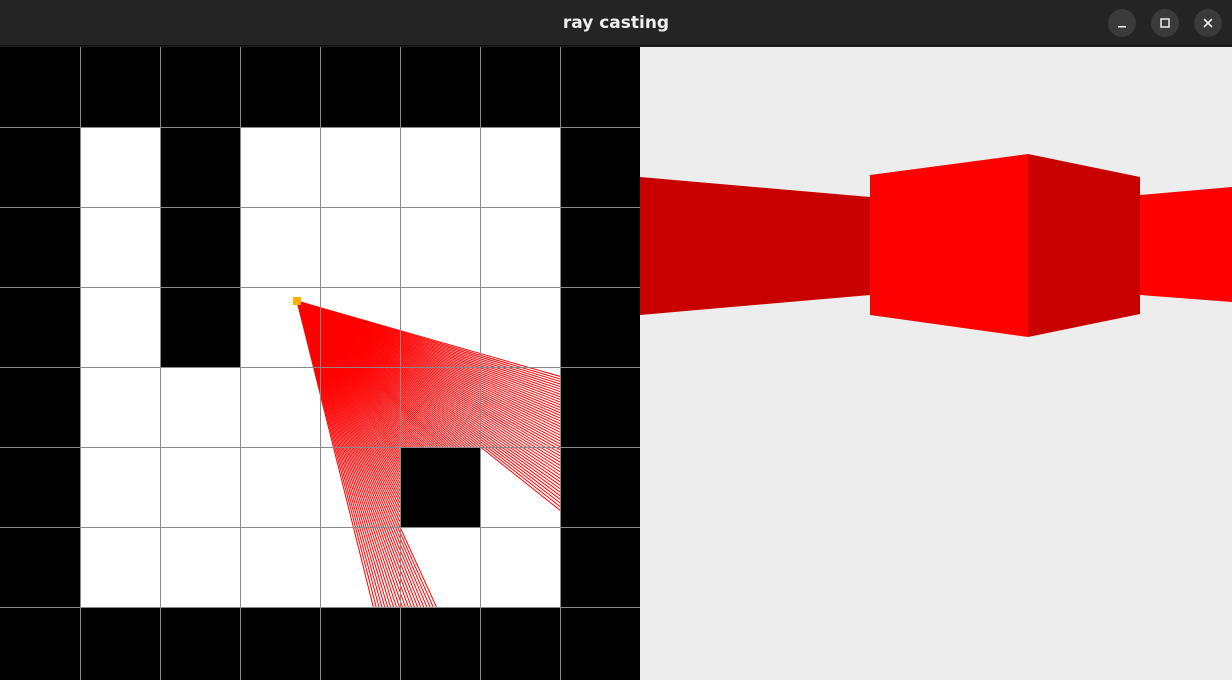 The height and width of the screenshot is (680, 1232). I want to click on close-icon, so click(1208, 23).